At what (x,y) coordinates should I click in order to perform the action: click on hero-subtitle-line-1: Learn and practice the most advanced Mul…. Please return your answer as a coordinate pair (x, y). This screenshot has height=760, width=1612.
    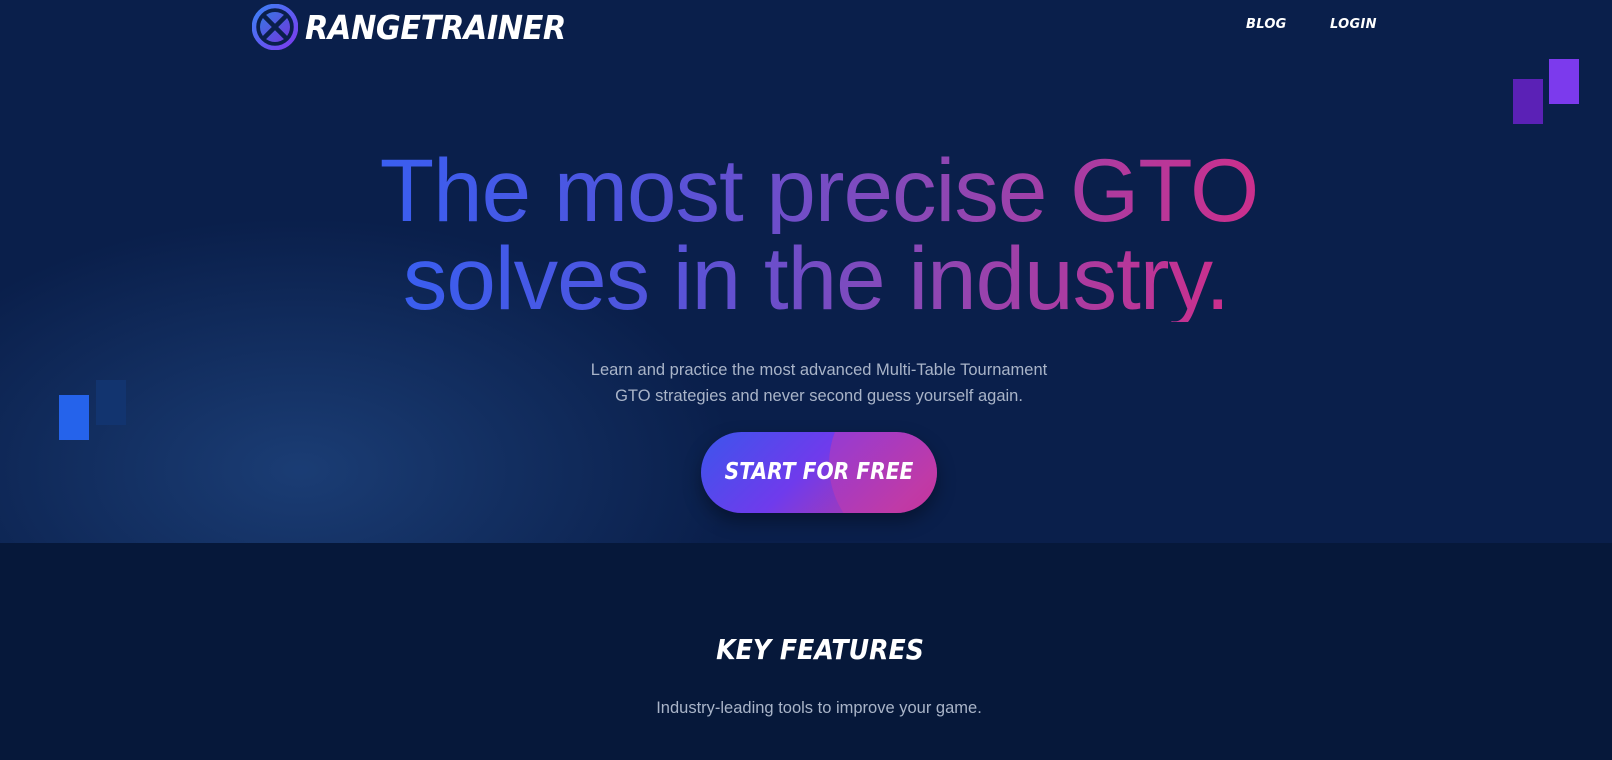
    Looking at the image, I should click on (819, 370).